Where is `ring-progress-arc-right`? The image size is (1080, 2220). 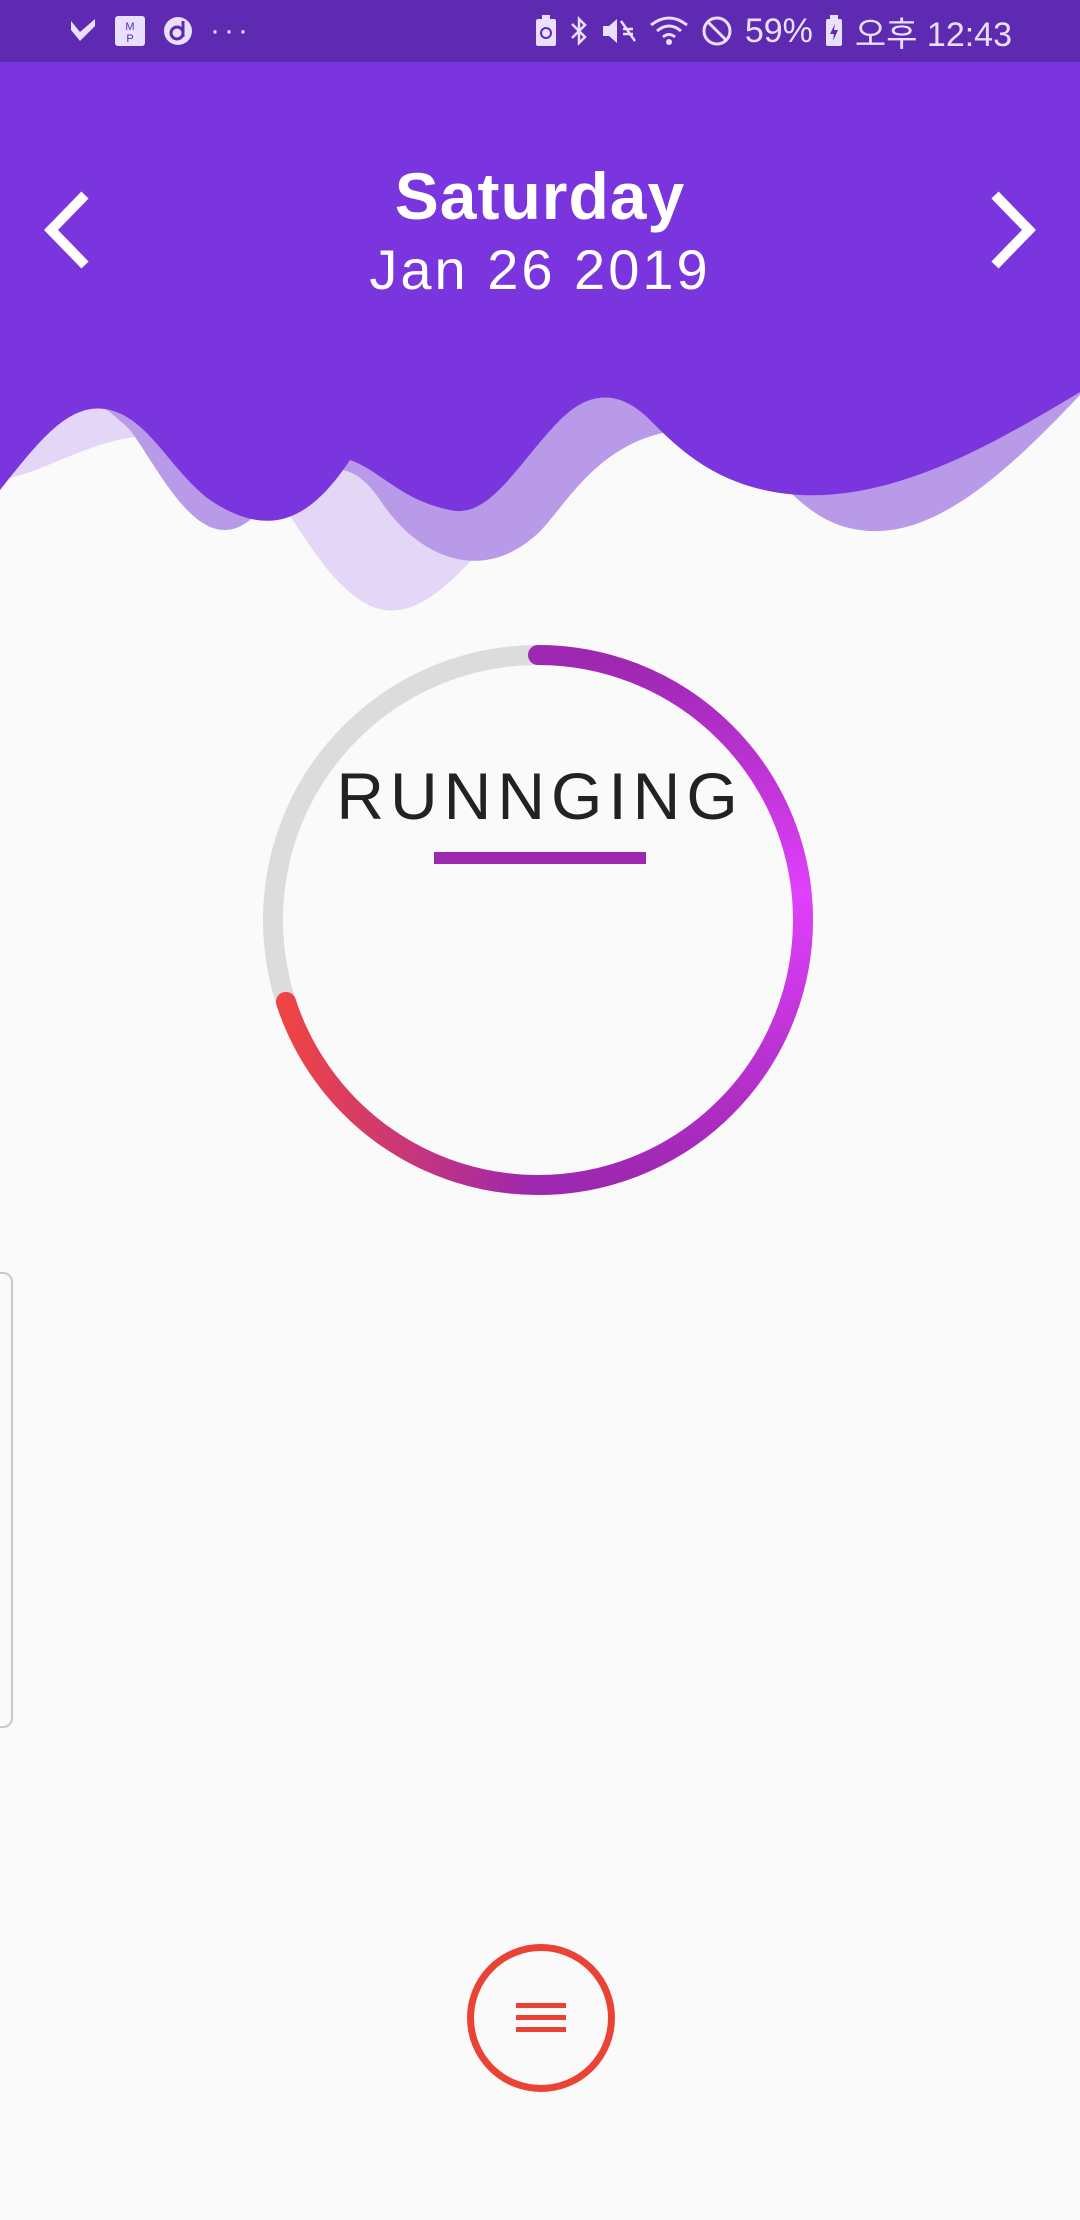 ring-progress-arc-right is located at coordinates (670, 920).